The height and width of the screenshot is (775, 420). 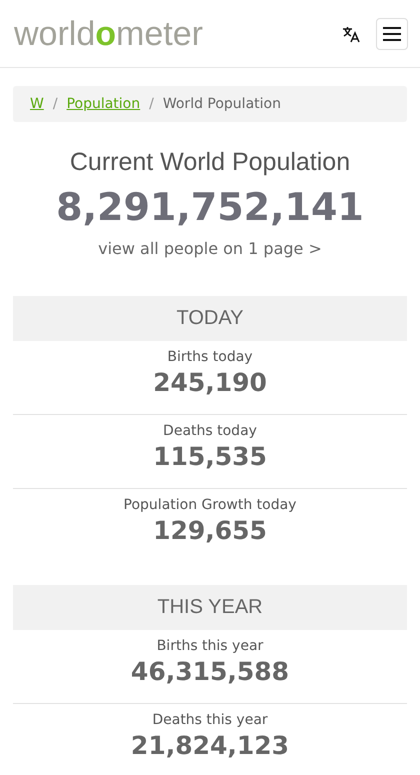 What do you see at coordinates (210, 431) in the screenshot?
I see `stat-label: Deaths today` at bounding box center [210, 431].